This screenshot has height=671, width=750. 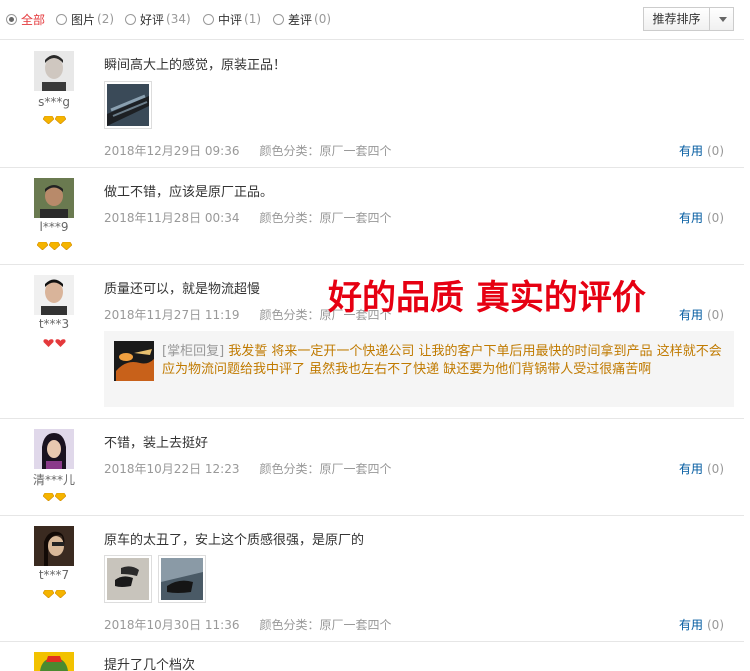 I want to click on filter-count: (34), so click(x=178, y=19).